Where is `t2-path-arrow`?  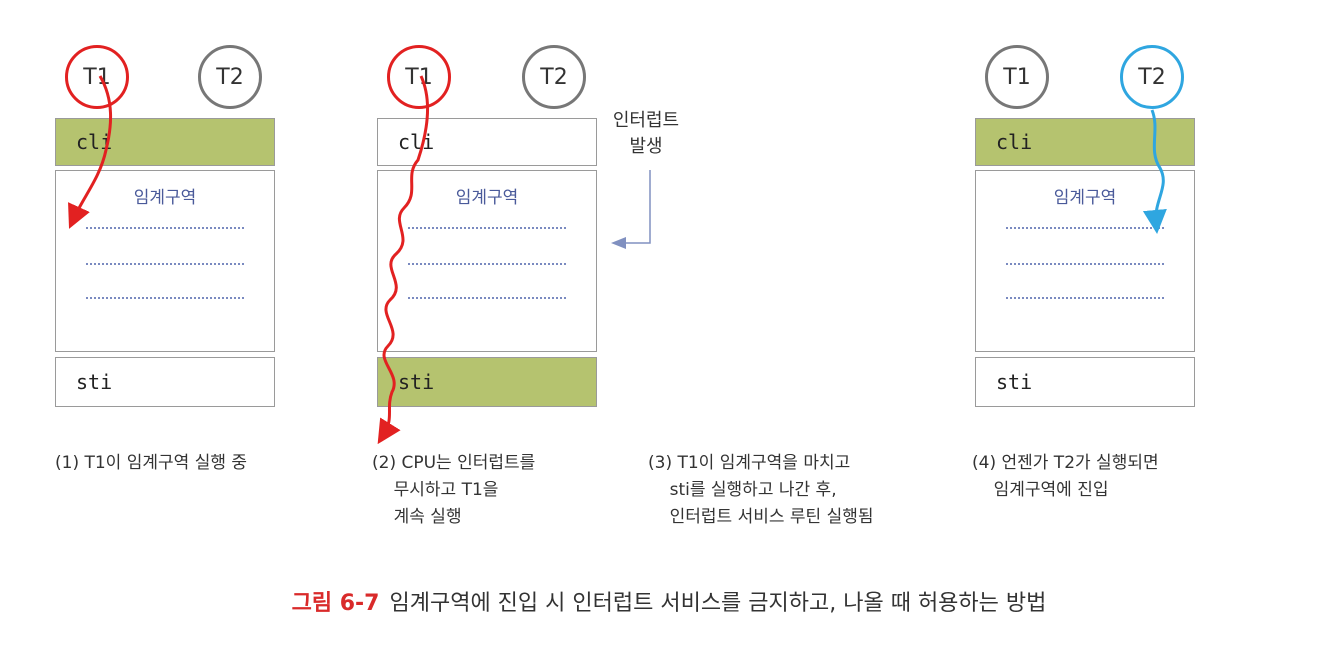 t2-path-arrow is located at coordinates (1154, 171).